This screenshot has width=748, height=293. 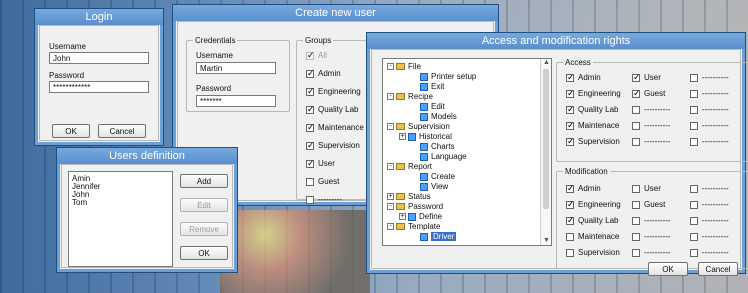 I want to click on new-password-field: *******, so click(x=236, y=101).